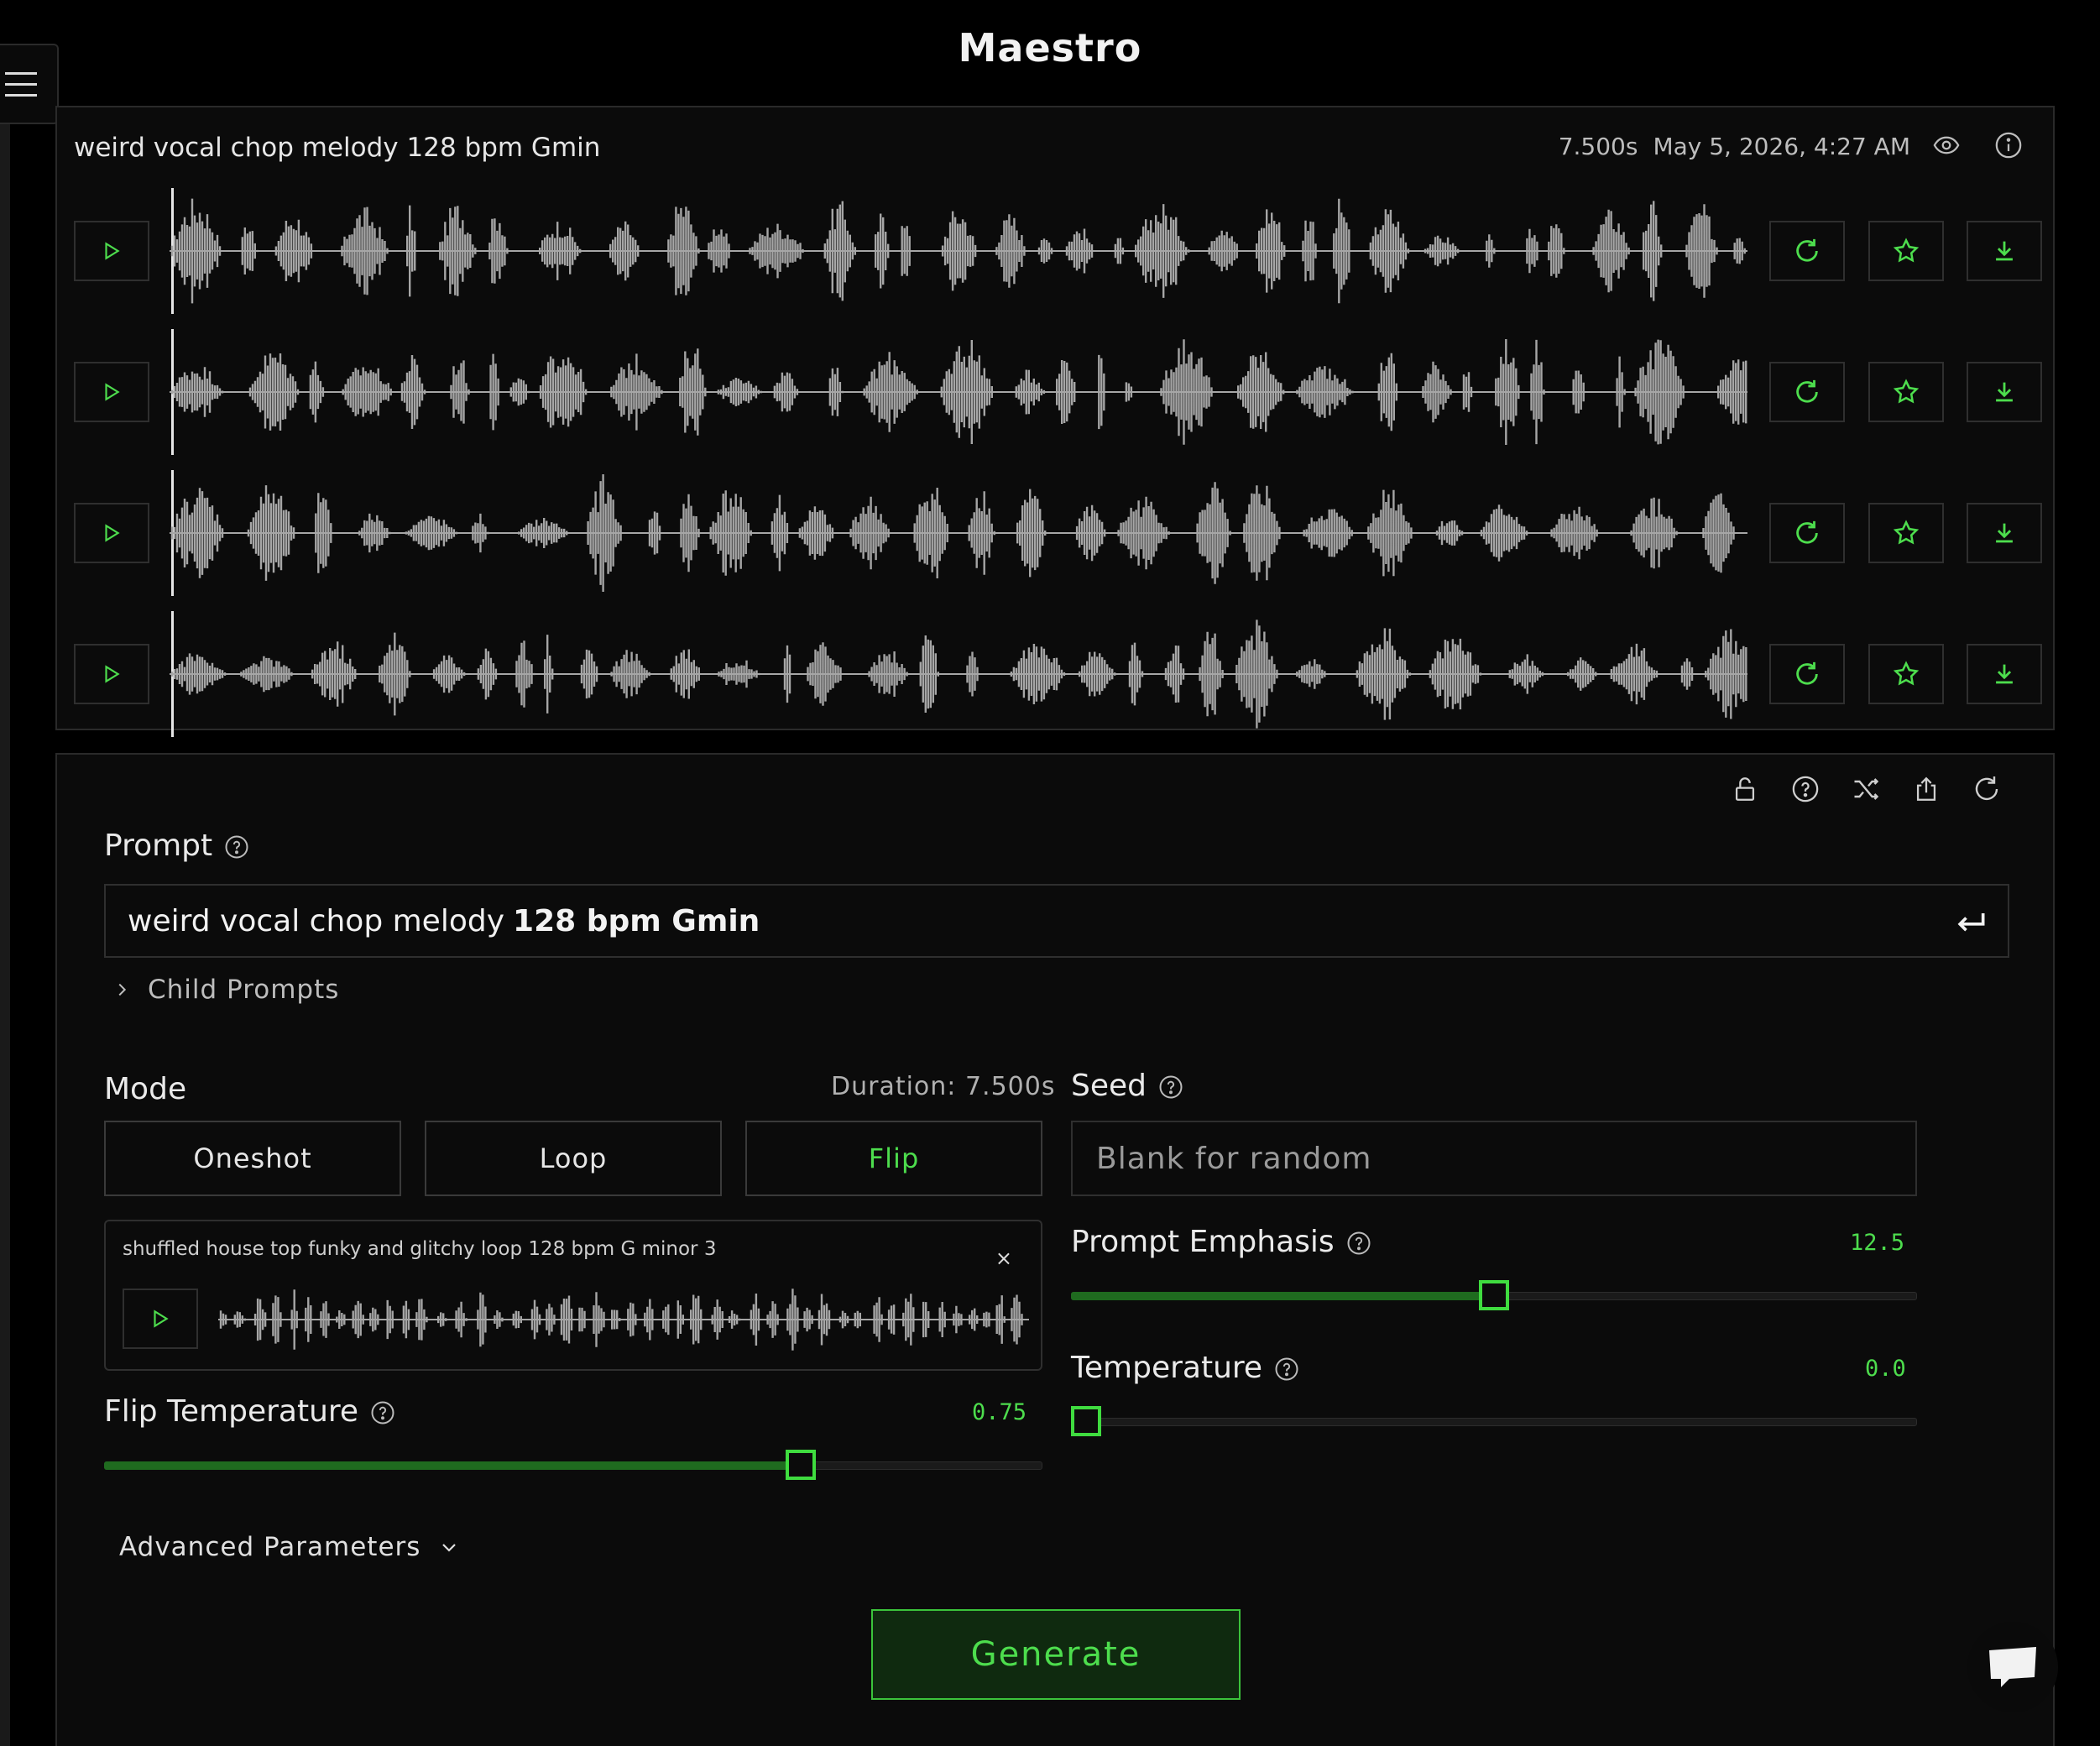 This screenshot has width=2100, height=1746. What do you see at coordinates (2008, 145) in the screenshot?
I see `info-icon` at bounding box center [2008, 145].